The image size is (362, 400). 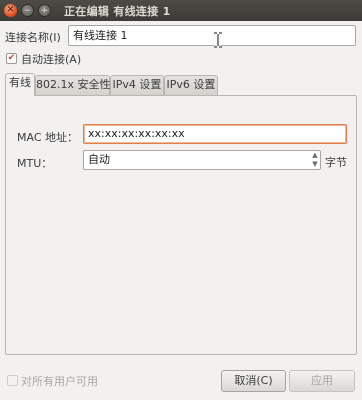 I want to click on all-users-label: 对所有用户可用, so click(x=59, y=381).